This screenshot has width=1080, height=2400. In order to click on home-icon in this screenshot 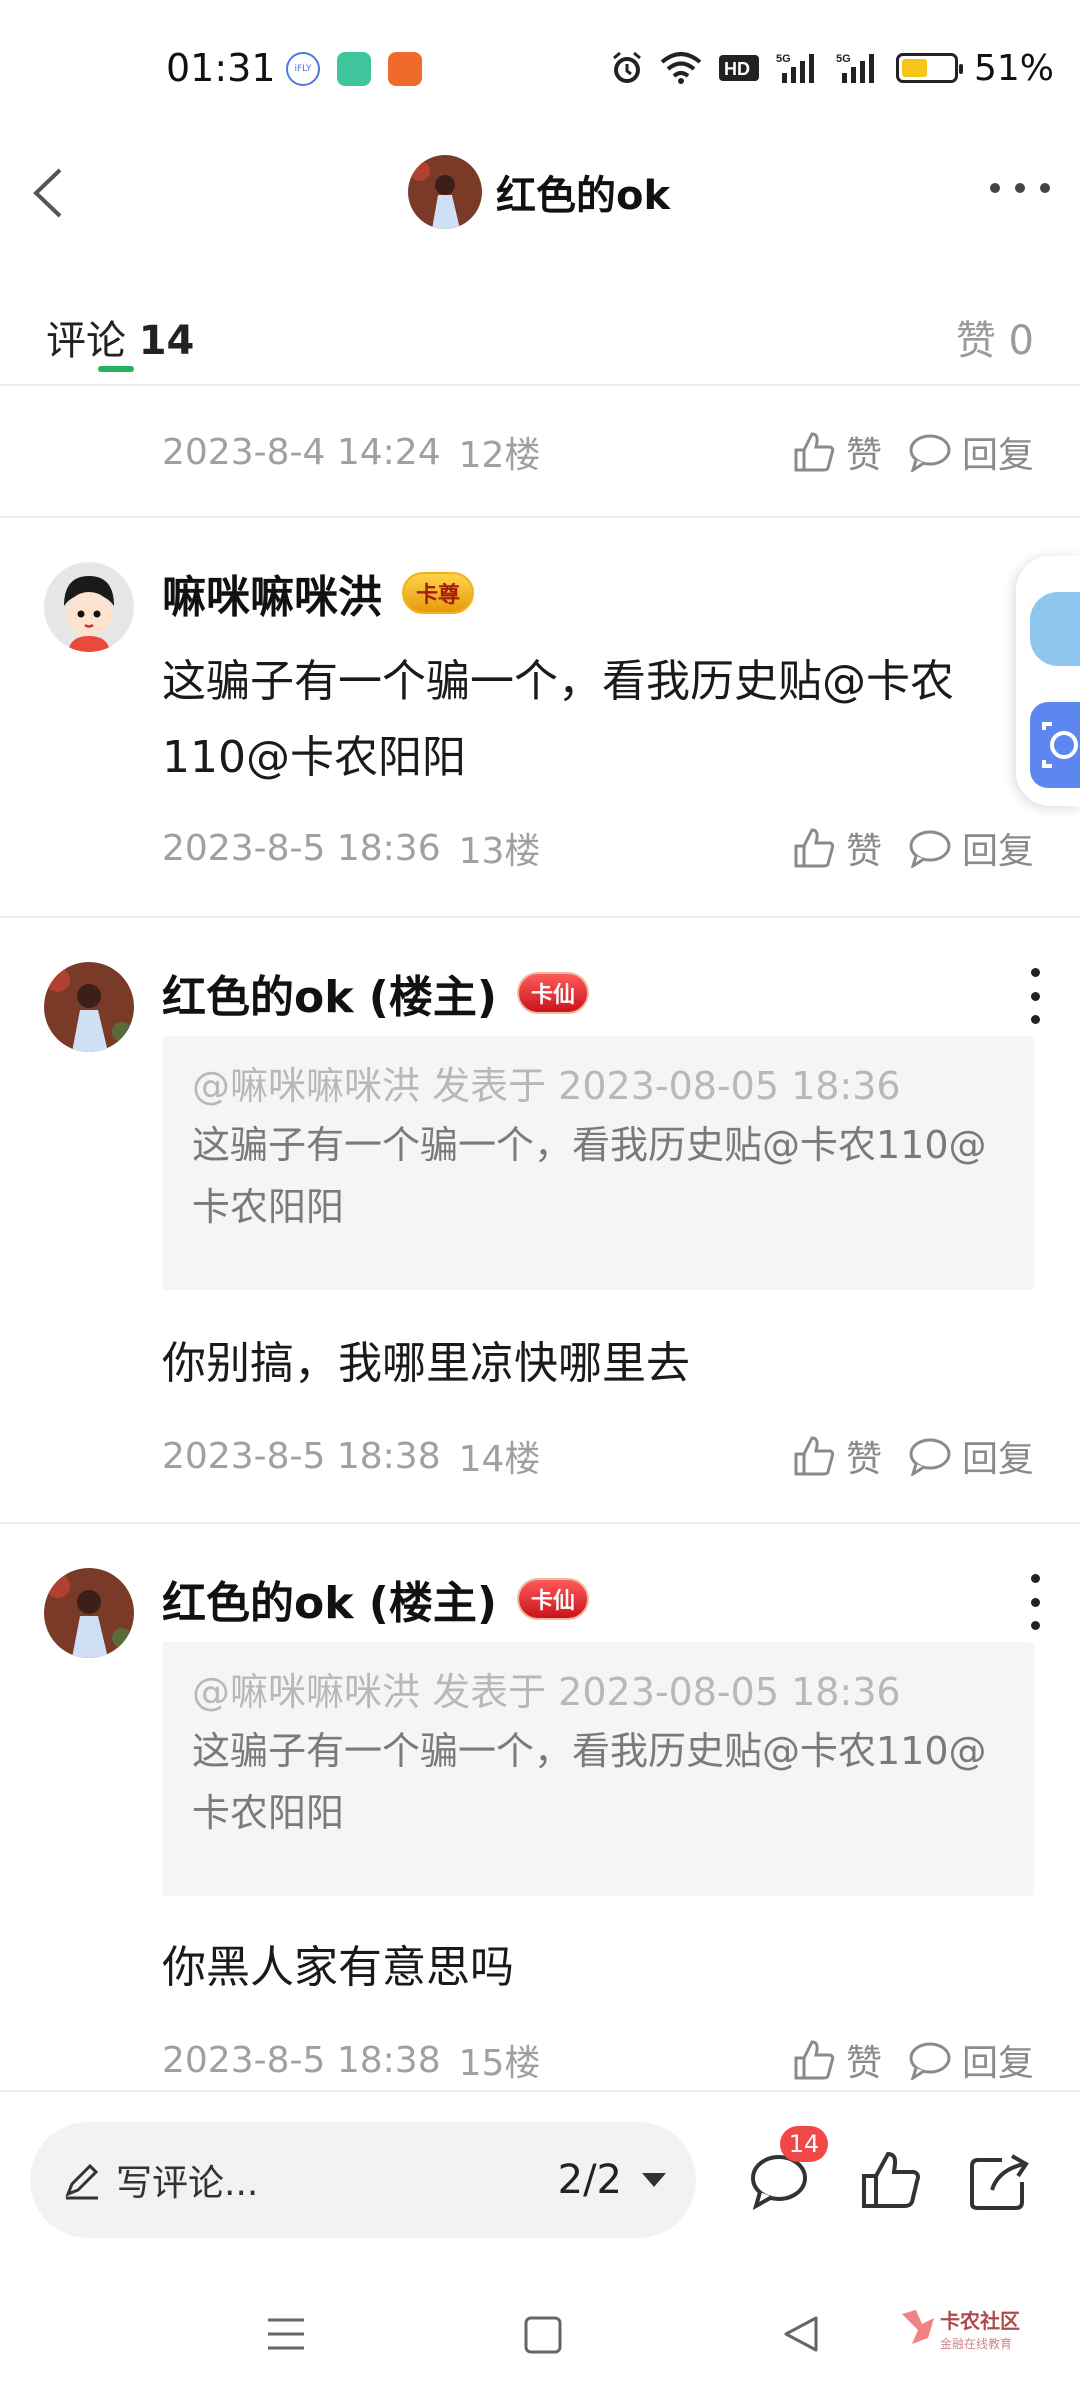, I will do `click(543, 2335)`.